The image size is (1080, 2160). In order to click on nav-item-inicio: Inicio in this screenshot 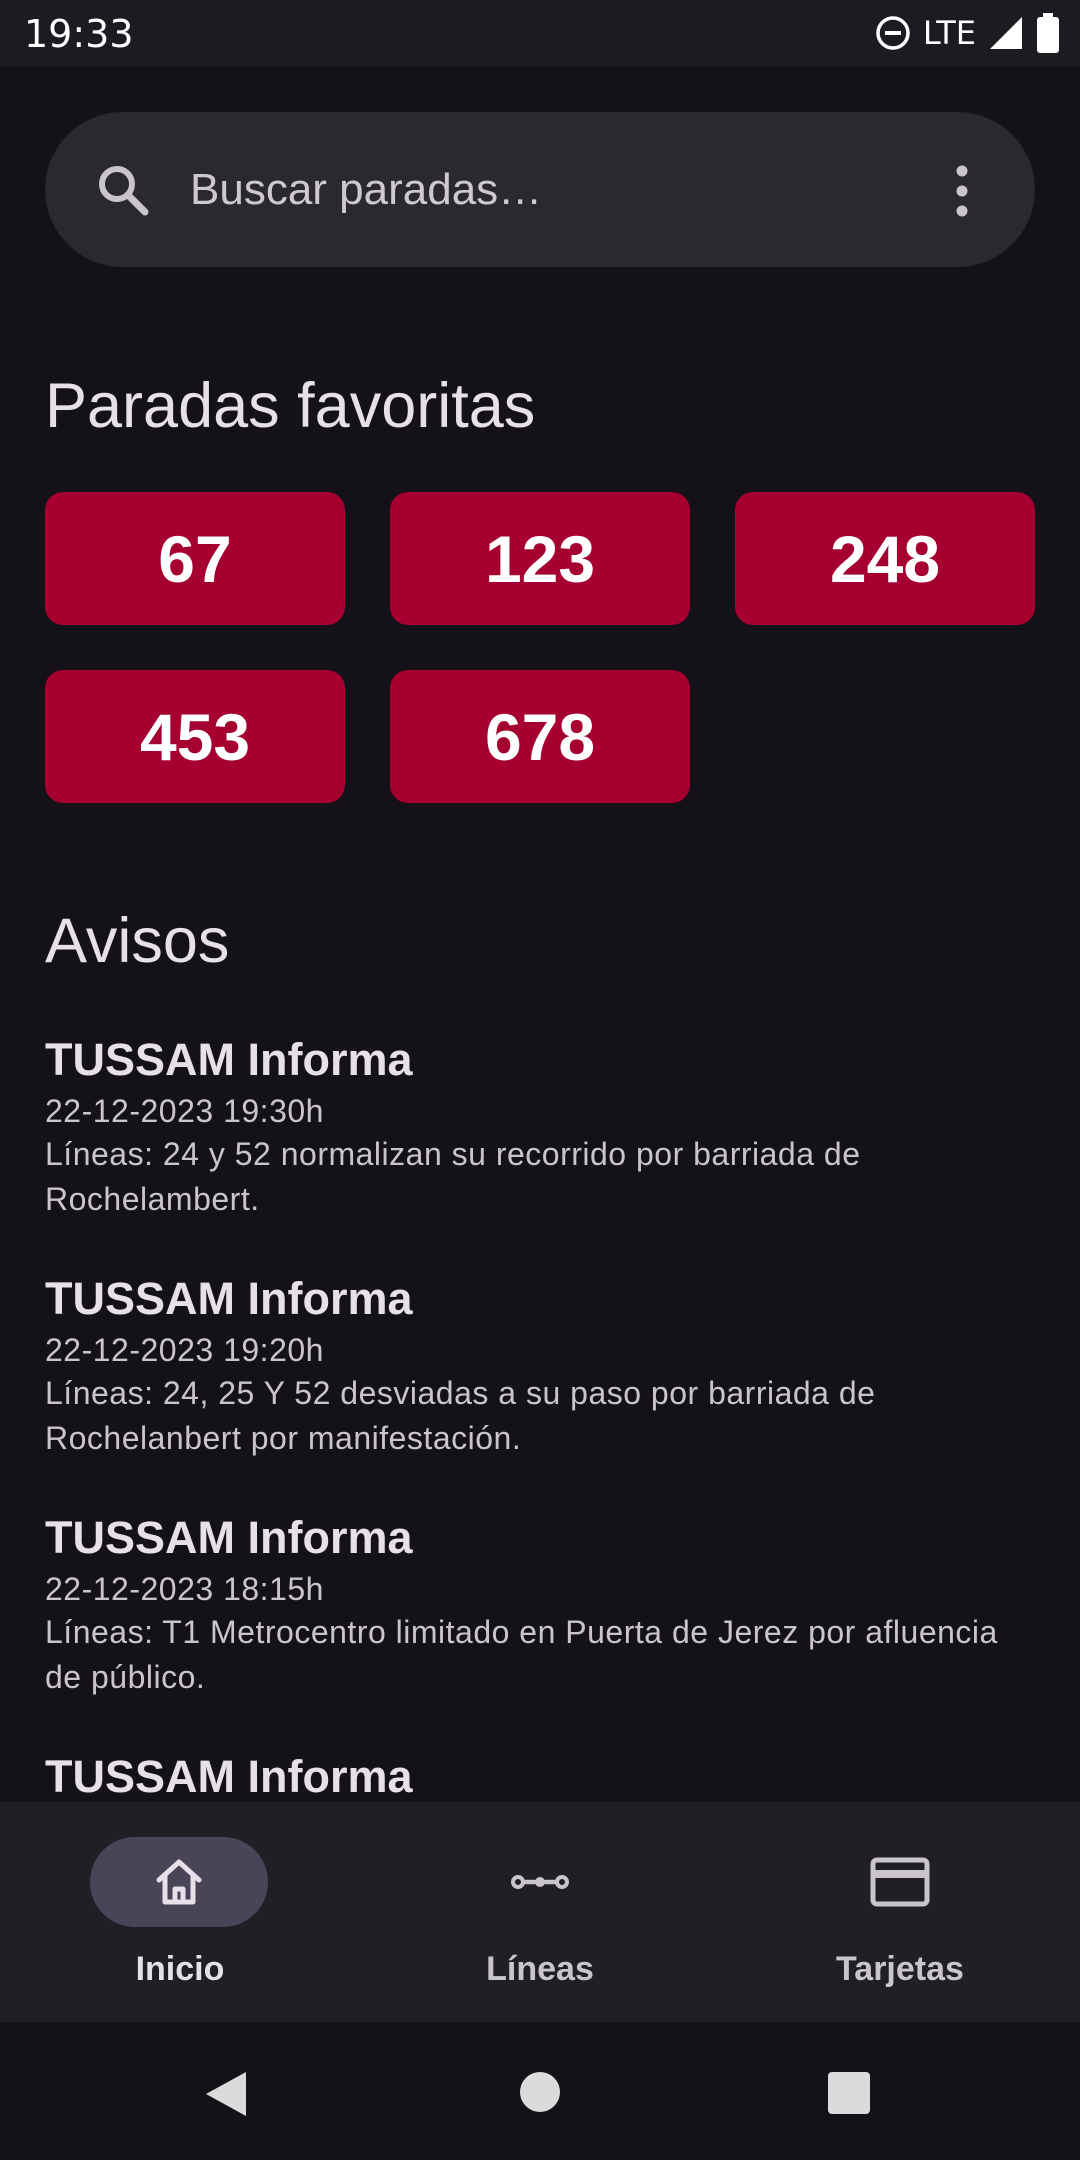, I will do `click(180, 1912)`.